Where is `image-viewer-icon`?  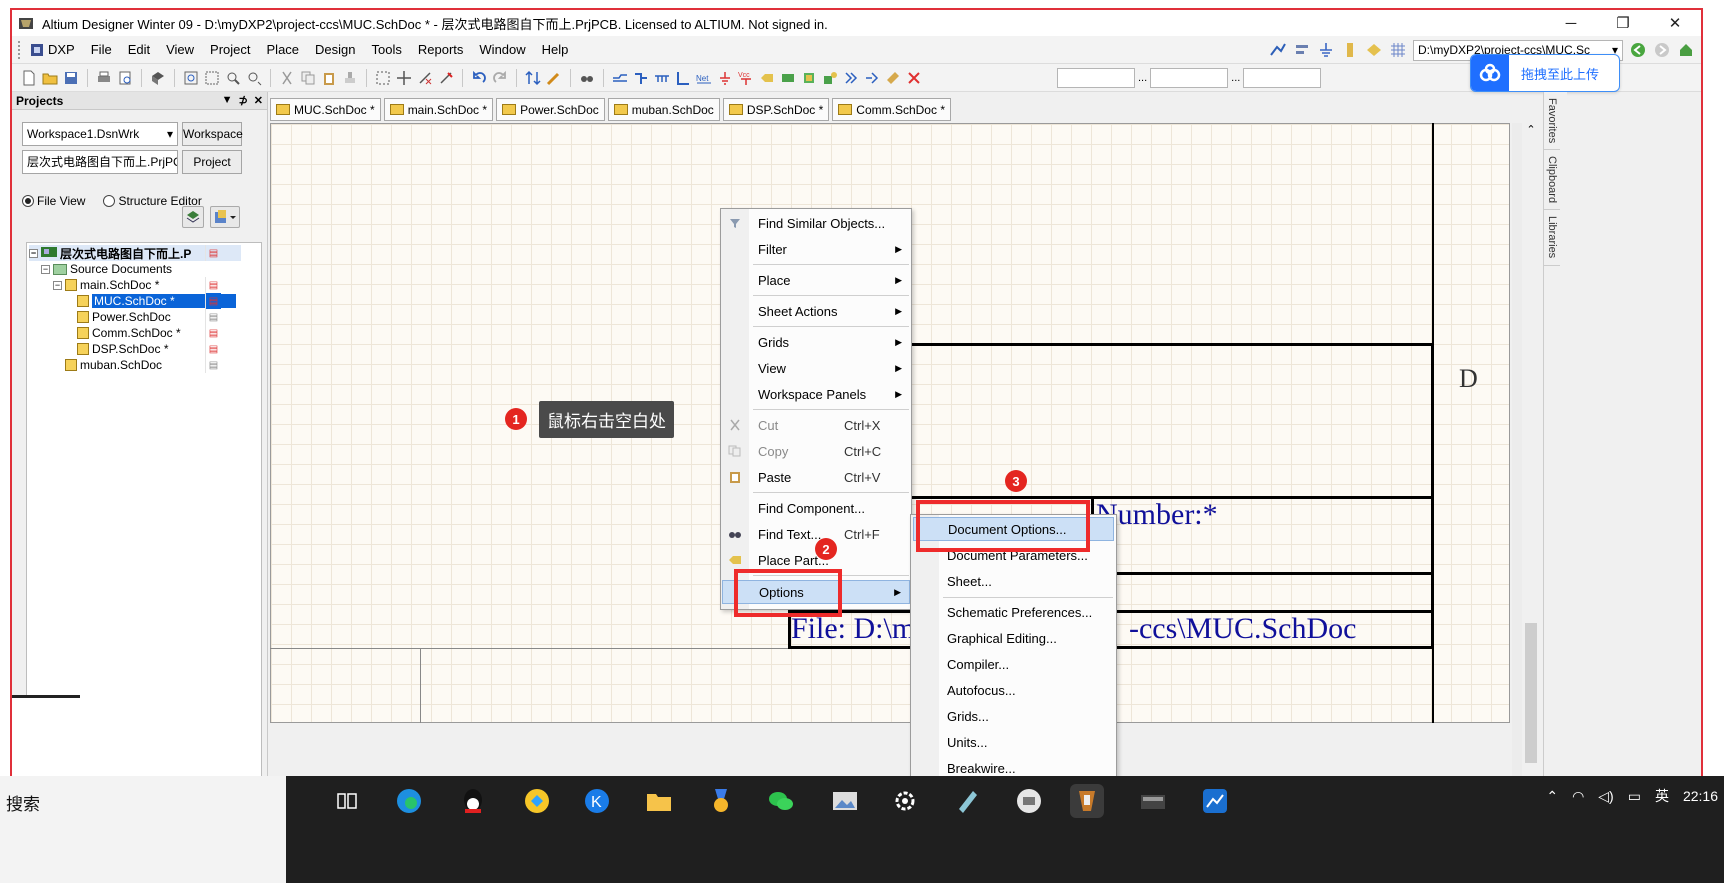 image-viewer-icon is located at coordinates (845, 801).